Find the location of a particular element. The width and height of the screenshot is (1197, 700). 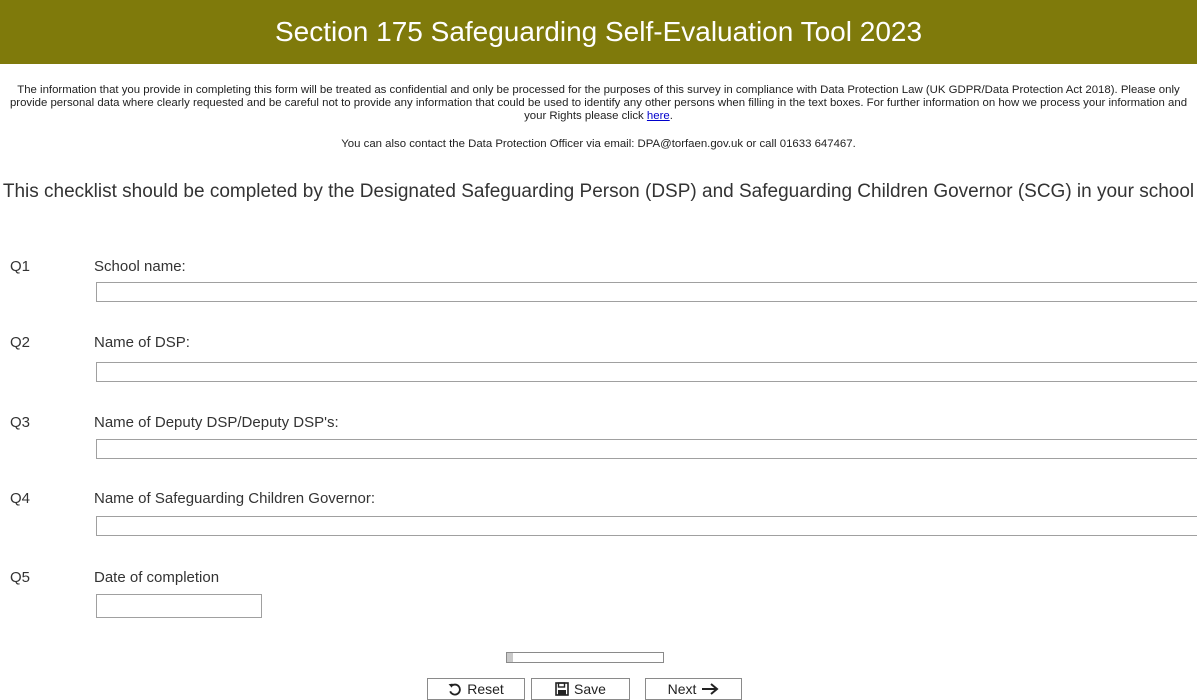

undo-icon is located at coordinates (455, 689).